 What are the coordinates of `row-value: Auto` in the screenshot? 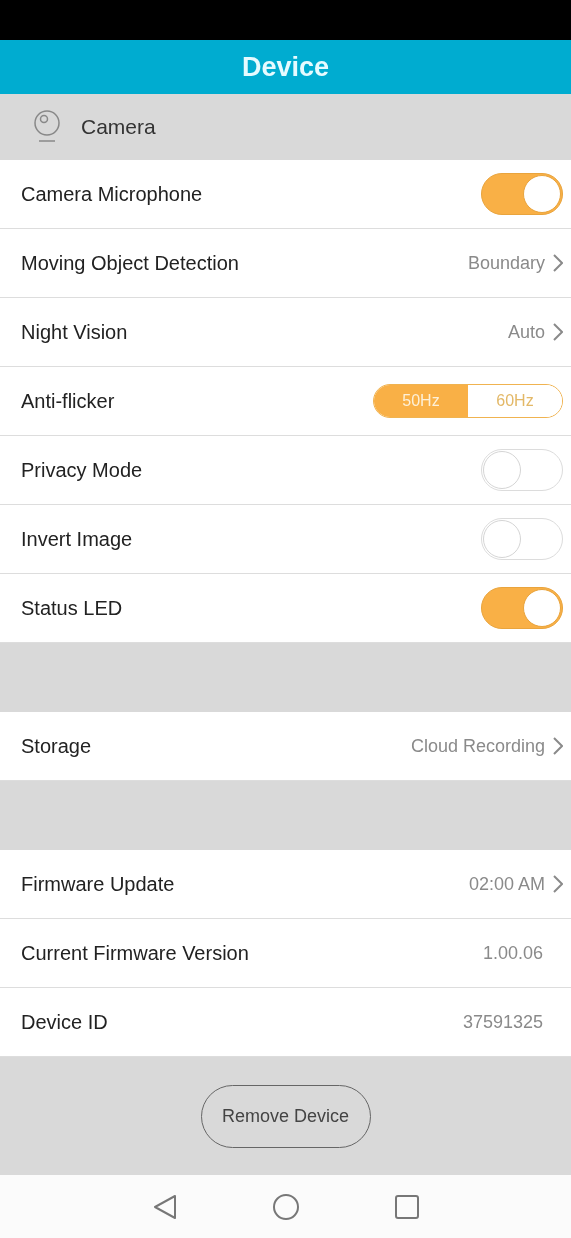 It's located at (526, 332).